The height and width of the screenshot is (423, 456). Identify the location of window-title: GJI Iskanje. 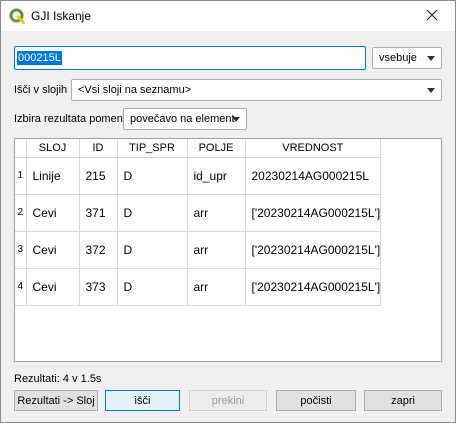
(61, 16).